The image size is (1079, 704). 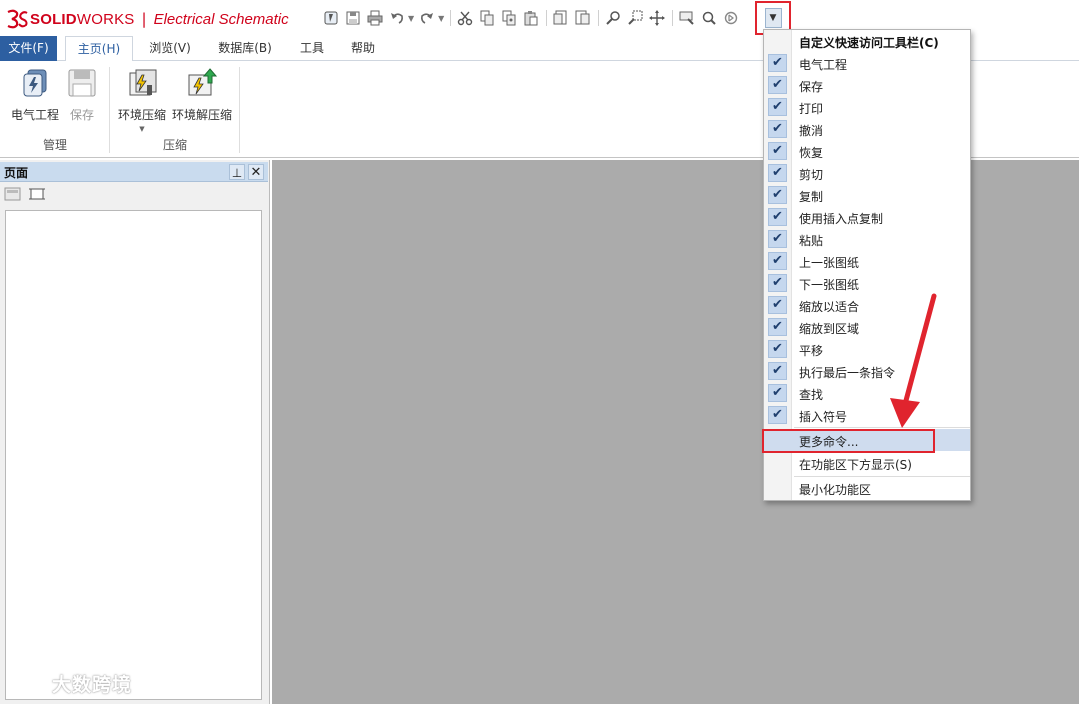 I want to click on redo-icon, so click(x=427, y=18).